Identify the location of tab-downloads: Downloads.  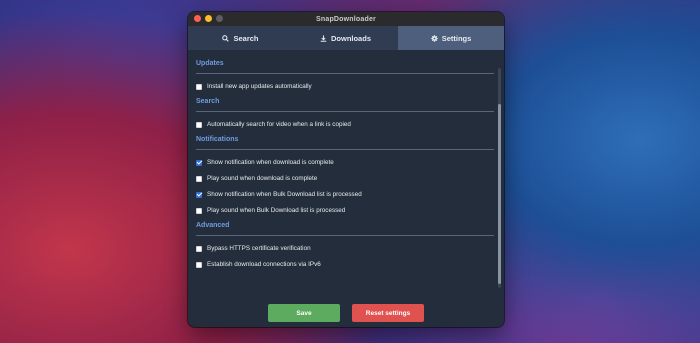
(345, 38).